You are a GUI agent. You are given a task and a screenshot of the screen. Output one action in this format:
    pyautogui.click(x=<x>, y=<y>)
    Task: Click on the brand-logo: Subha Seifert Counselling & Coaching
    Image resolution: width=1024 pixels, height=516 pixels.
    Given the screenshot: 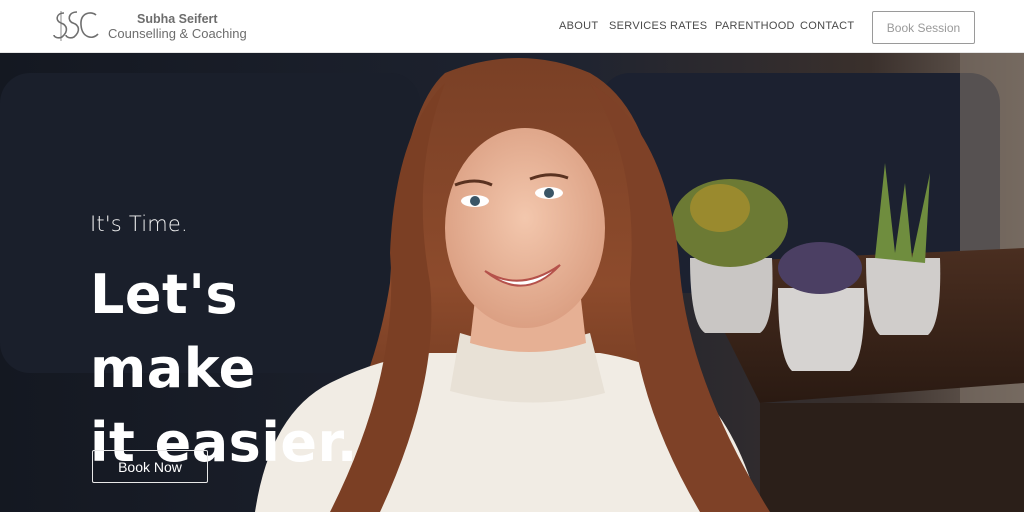 What is the action you would take?
    pyautogui.click(x=152, y=27)
    